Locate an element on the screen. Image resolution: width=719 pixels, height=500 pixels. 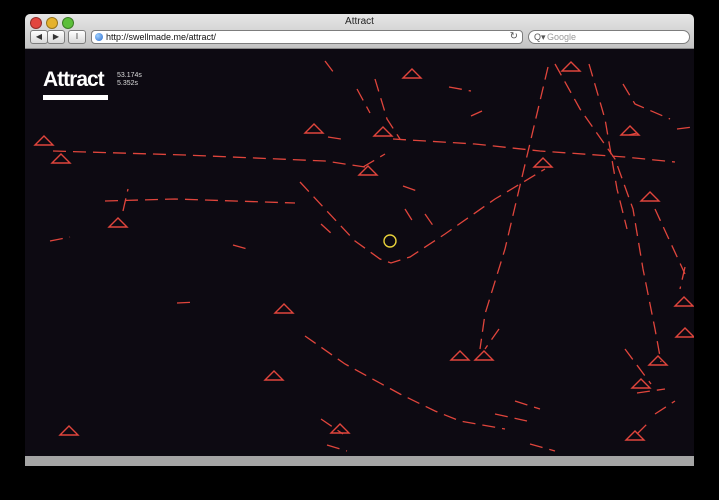
game-timer: 53.174s is located at coordinates (129, 75).